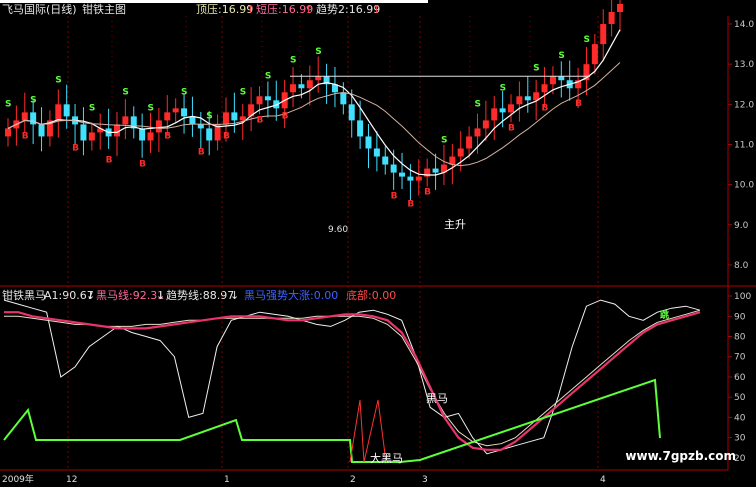 The image size is (756, 487). What do you see at coordinates (603, 480) in the screenshot?
I see `date-label: 4` at bounding box center [603, 480].